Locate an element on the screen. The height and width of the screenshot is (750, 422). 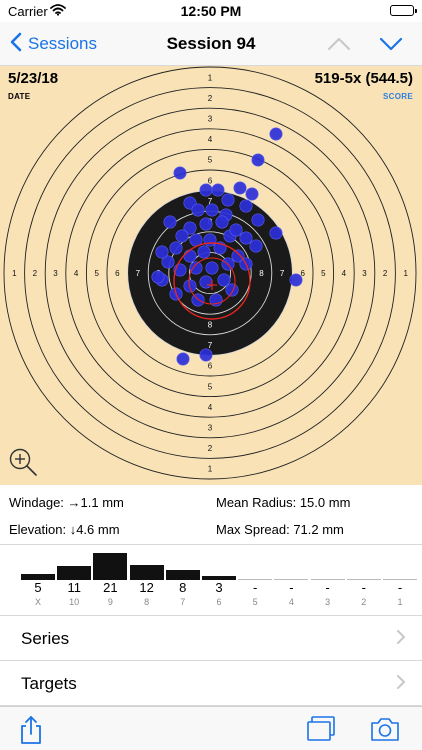
session-date: 5/23/18 is located at coordinates (33, 78).